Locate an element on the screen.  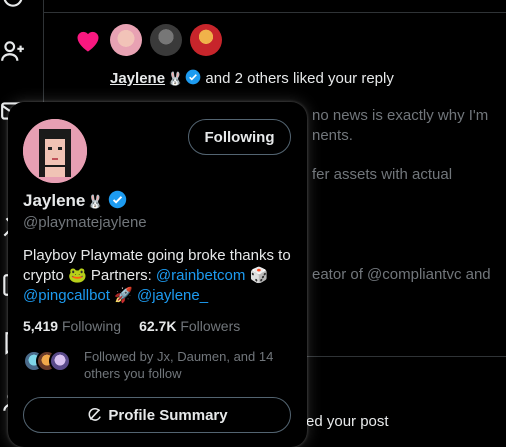
display-name-text: Jaylene is located at coordinates (54, 200).